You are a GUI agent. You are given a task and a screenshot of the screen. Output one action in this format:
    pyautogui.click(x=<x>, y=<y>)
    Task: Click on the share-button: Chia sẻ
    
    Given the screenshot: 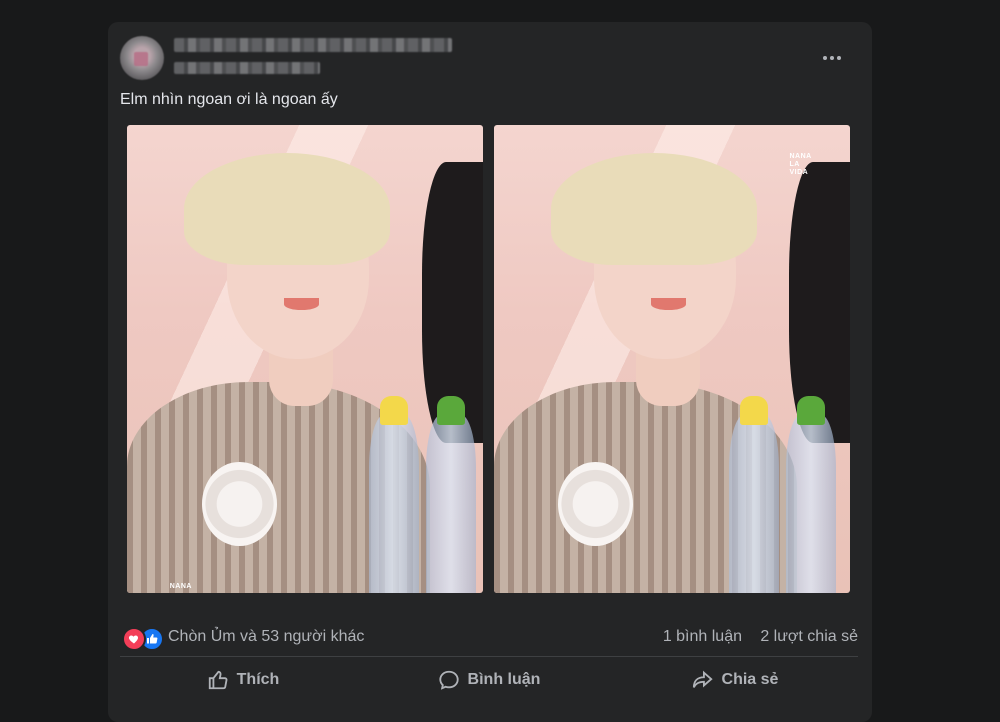 What is the action you would take?
    pyautogui.click(x=735, y=680)
    